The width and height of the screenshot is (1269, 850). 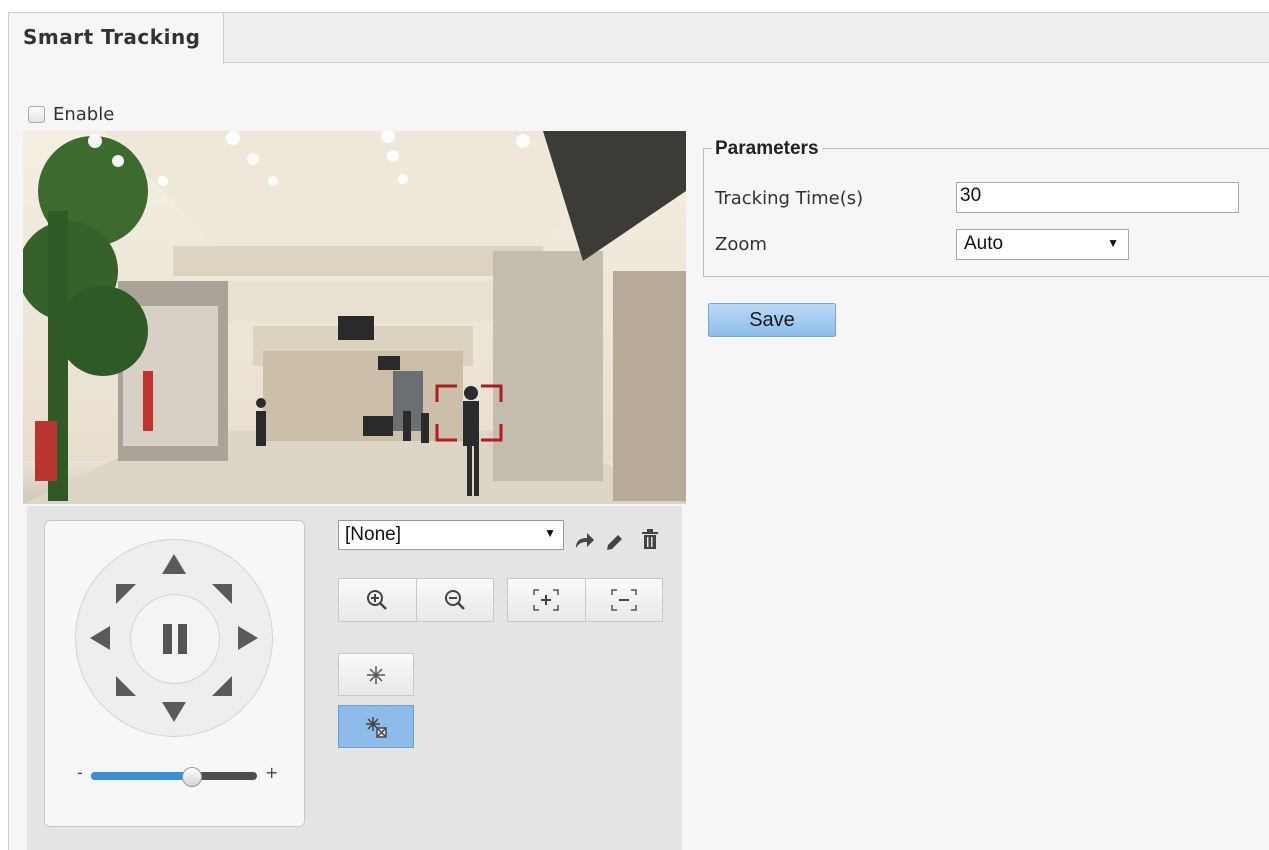 I want to click on snowflake-track-icon, so click(x=376, y=674).